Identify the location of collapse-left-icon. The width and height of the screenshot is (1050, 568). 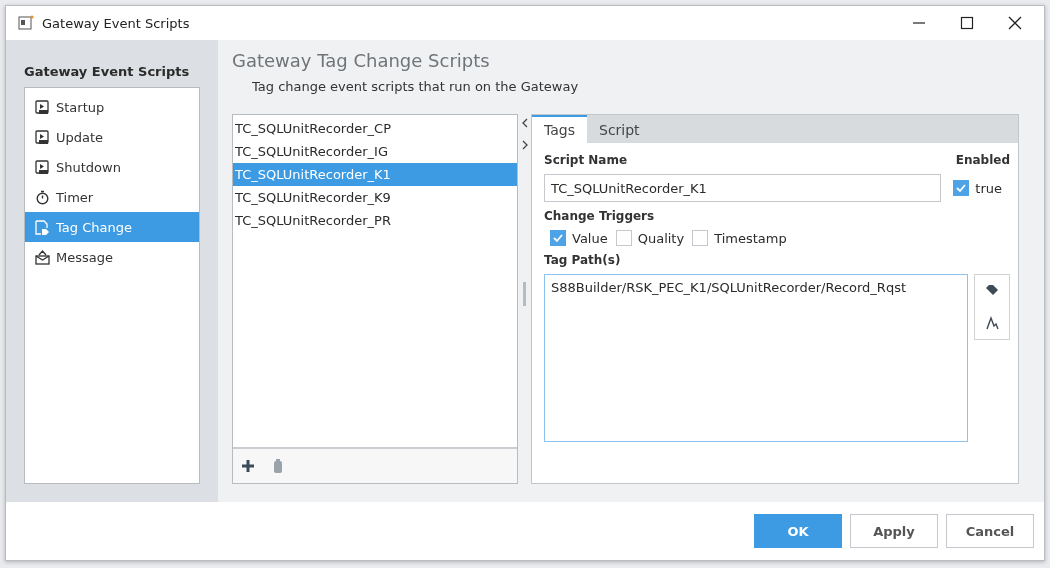
(524, 123).